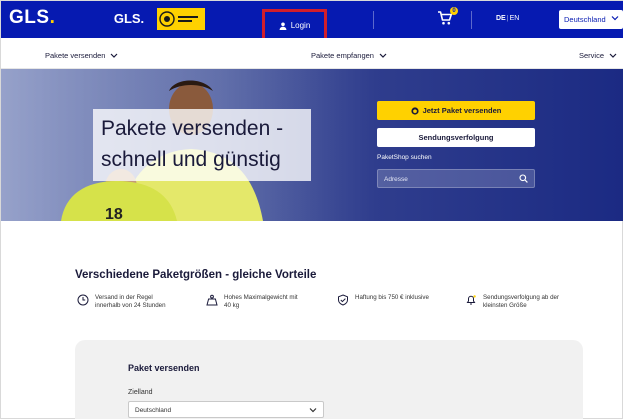  I want to click on feature-line: Sendungsverfolgung ab der, so click(521, 297).